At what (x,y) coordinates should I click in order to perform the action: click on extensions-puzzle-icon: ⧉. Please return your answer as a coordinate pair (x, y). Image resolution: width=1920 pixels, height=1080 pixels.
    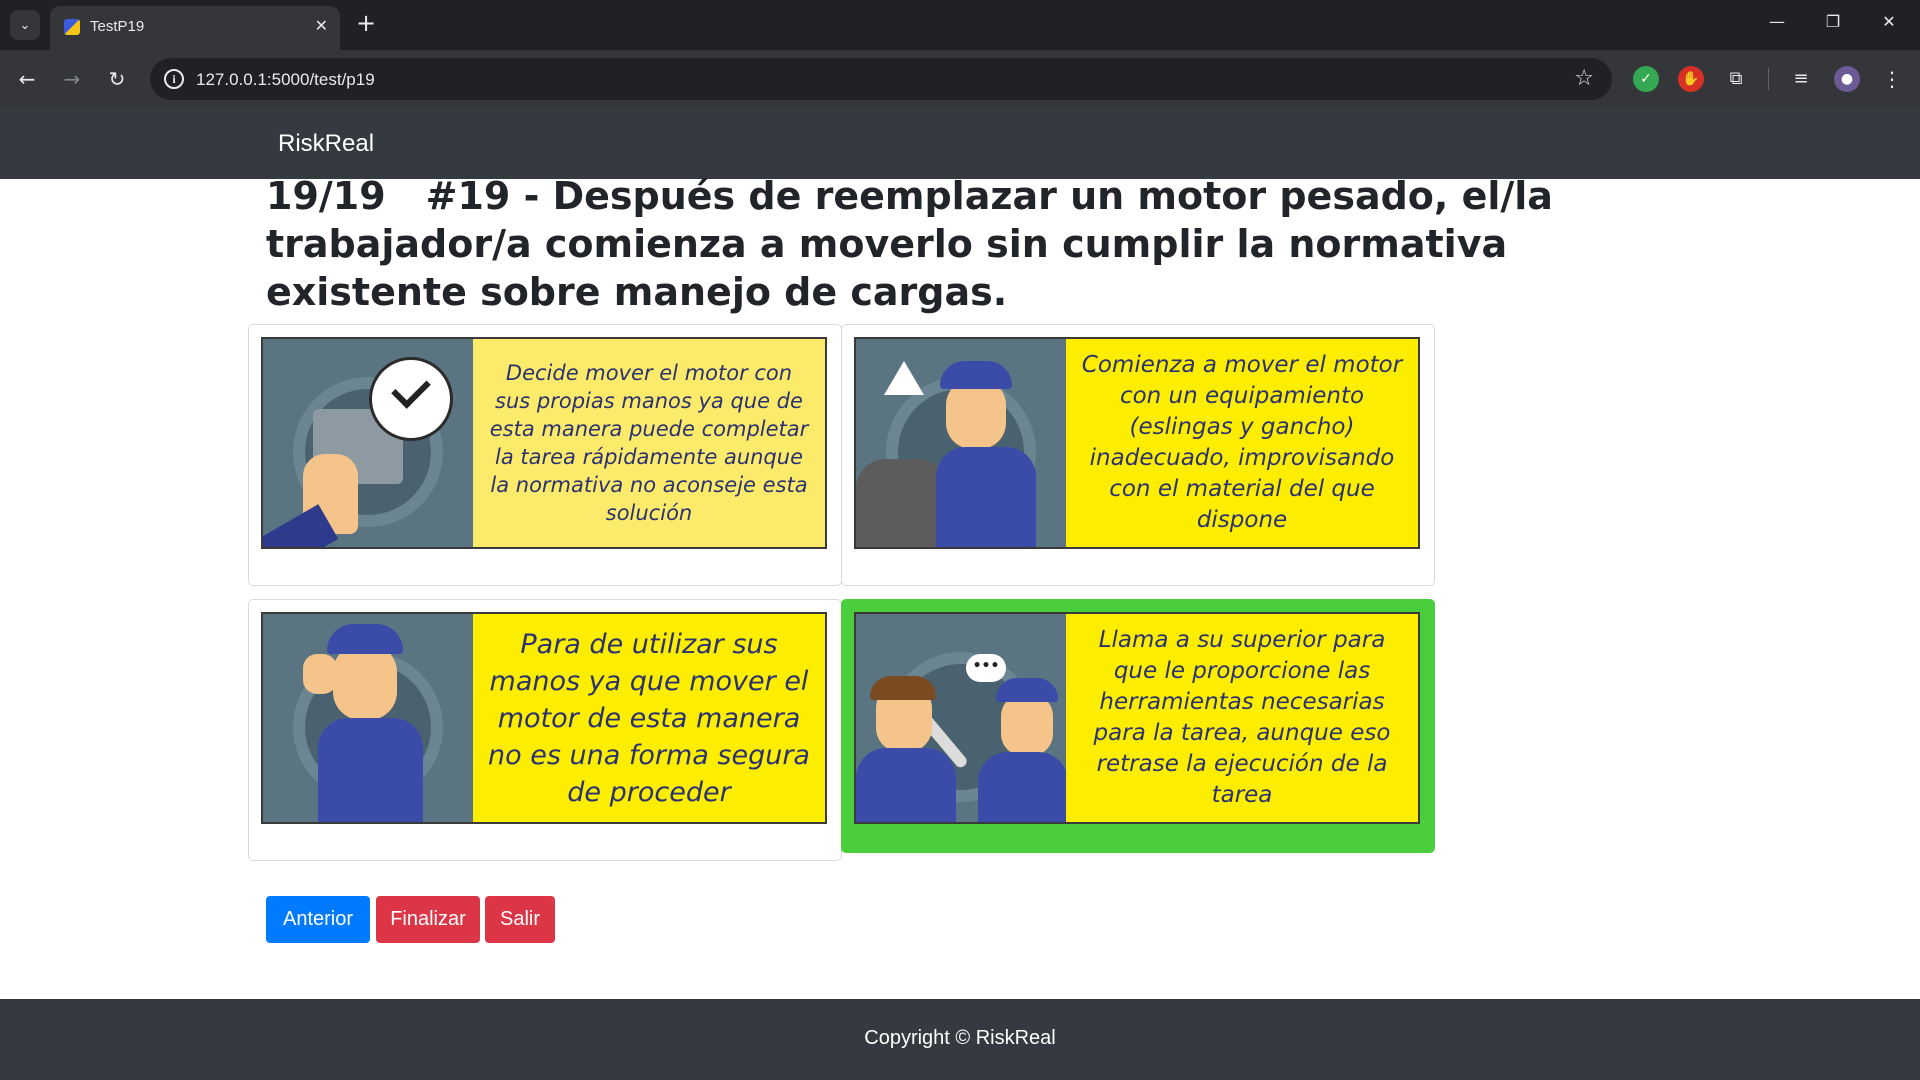
    Looking at the image, I should click on (1736, 79).